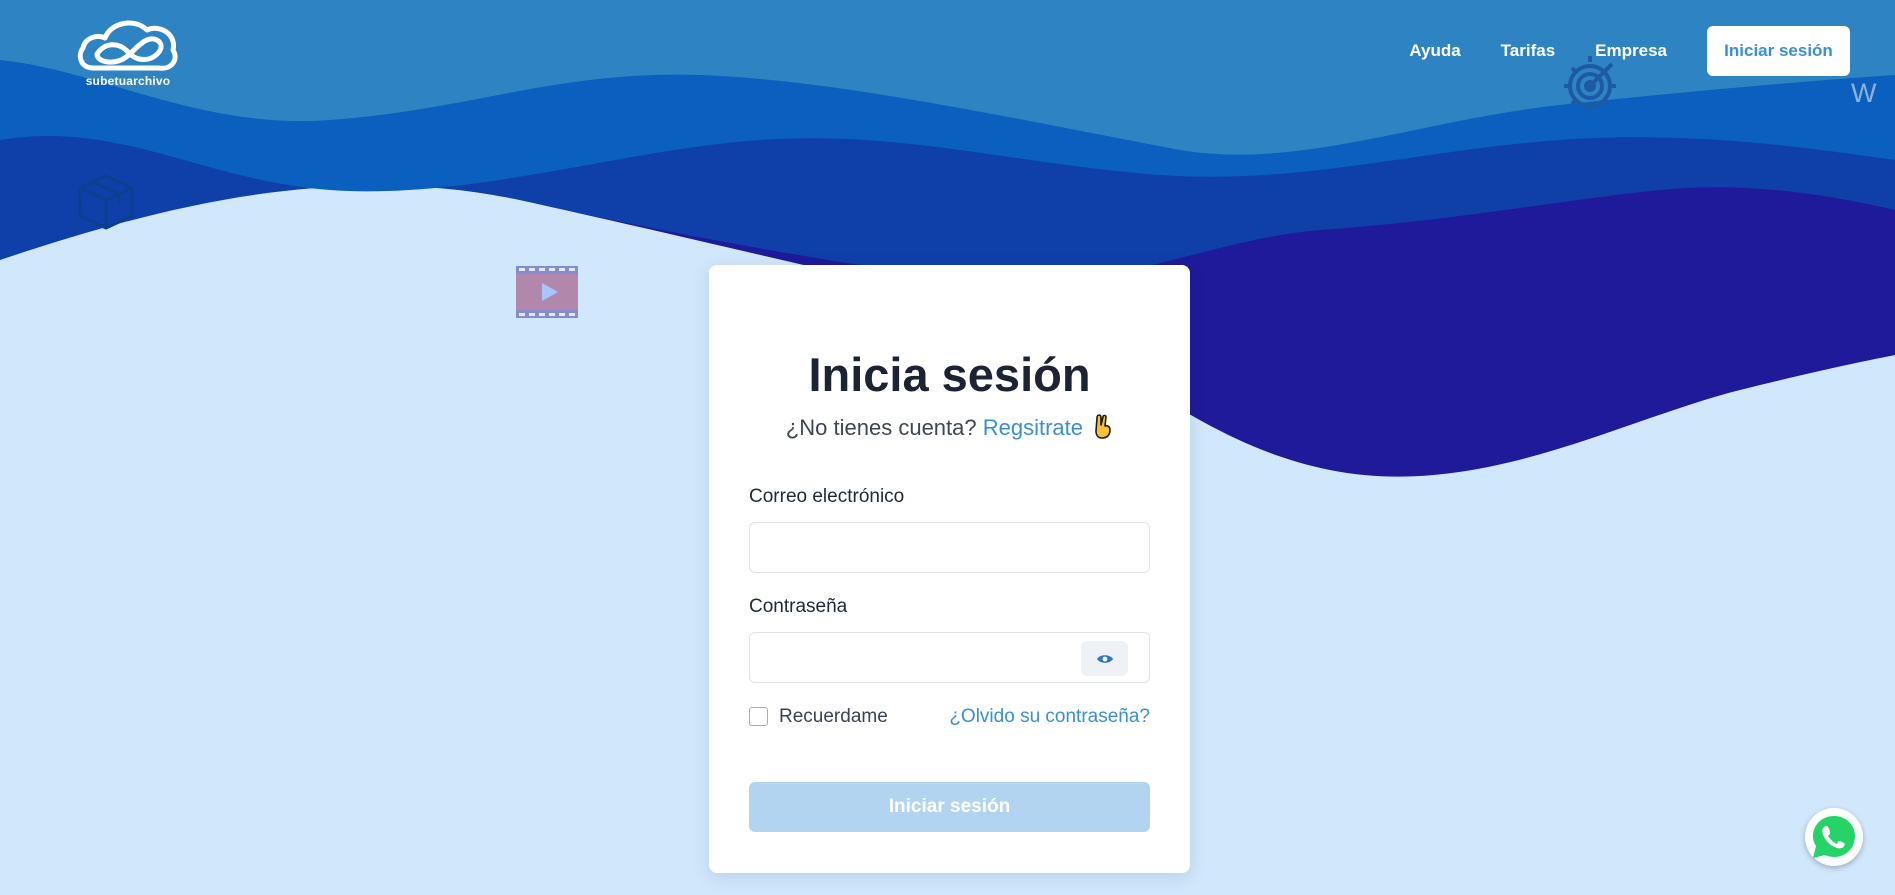  Describe the element at coordinates (1033, 427) in the screenshot. I see `register-link: Regsitrate` at that location.